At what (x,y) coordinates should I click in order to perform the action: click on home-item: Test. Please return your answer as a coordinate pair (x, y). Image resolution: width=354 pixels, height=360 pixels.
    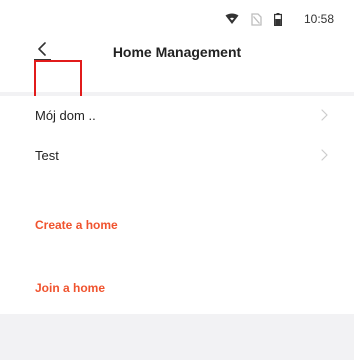
    Looking at the image, I should click on (177, 156).